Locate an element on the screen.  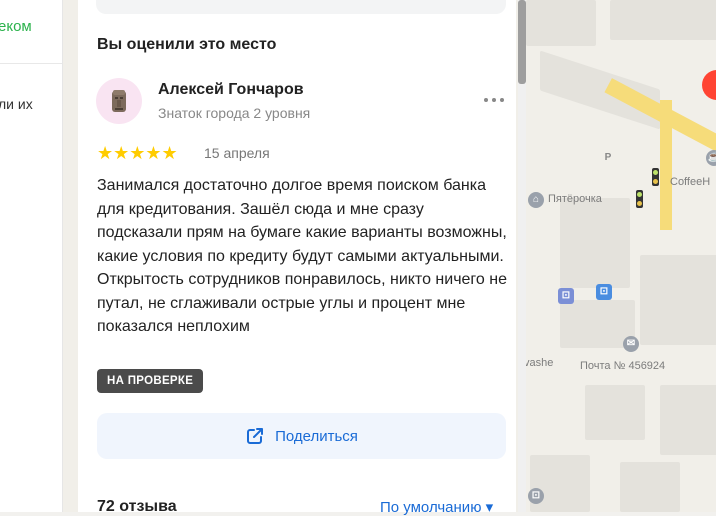
reviews-count: 72 отзыва is located at coordinates (137, 506).